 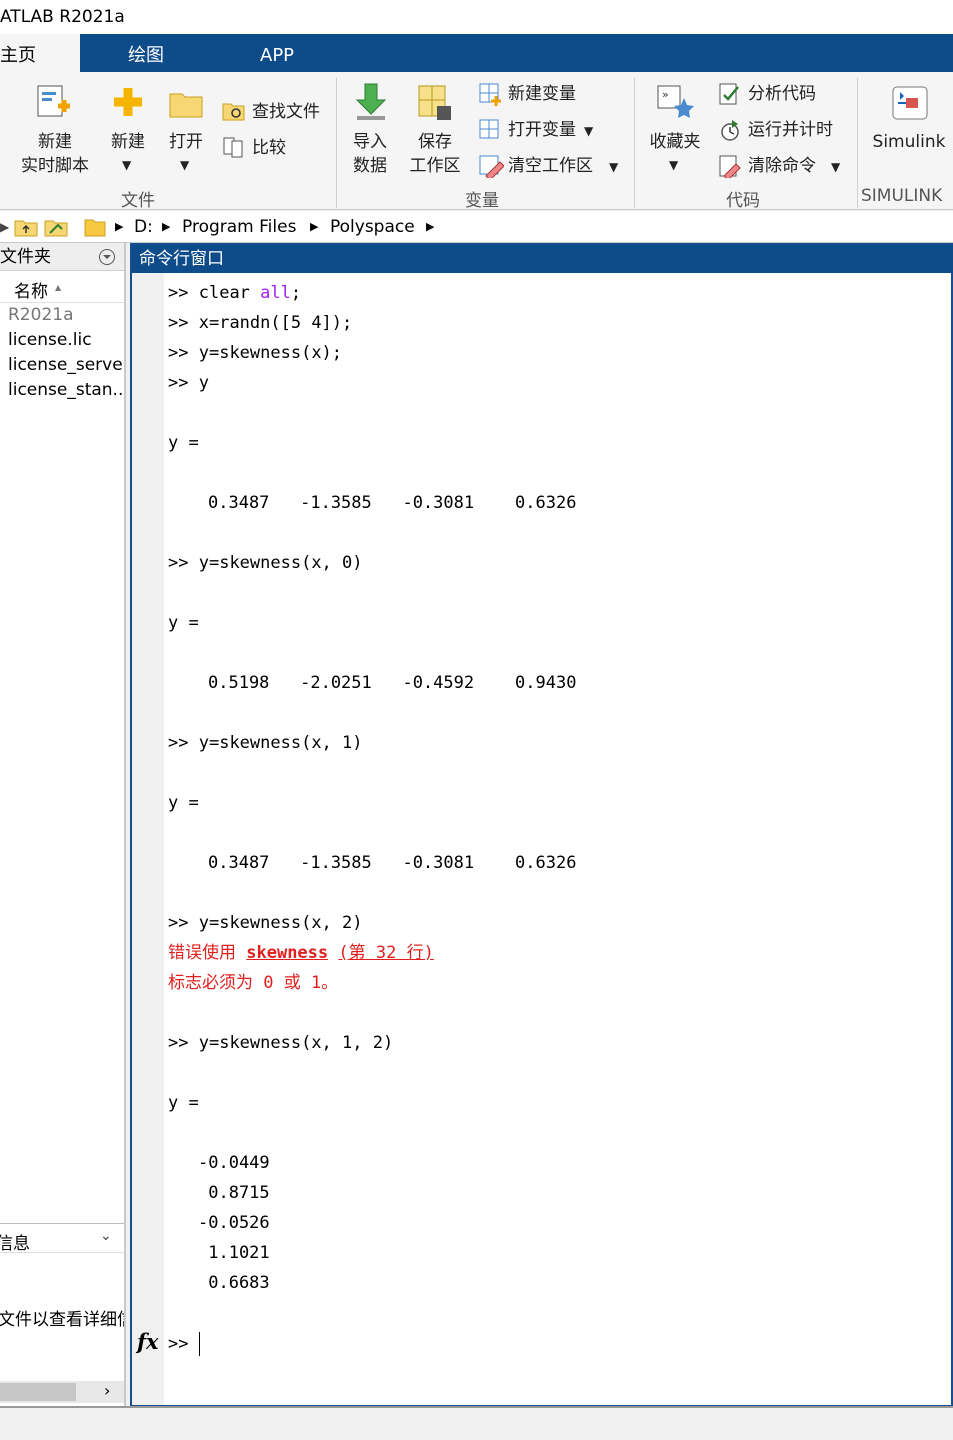 I want to click on compare-label: 比较, so click(x=269, y=148).